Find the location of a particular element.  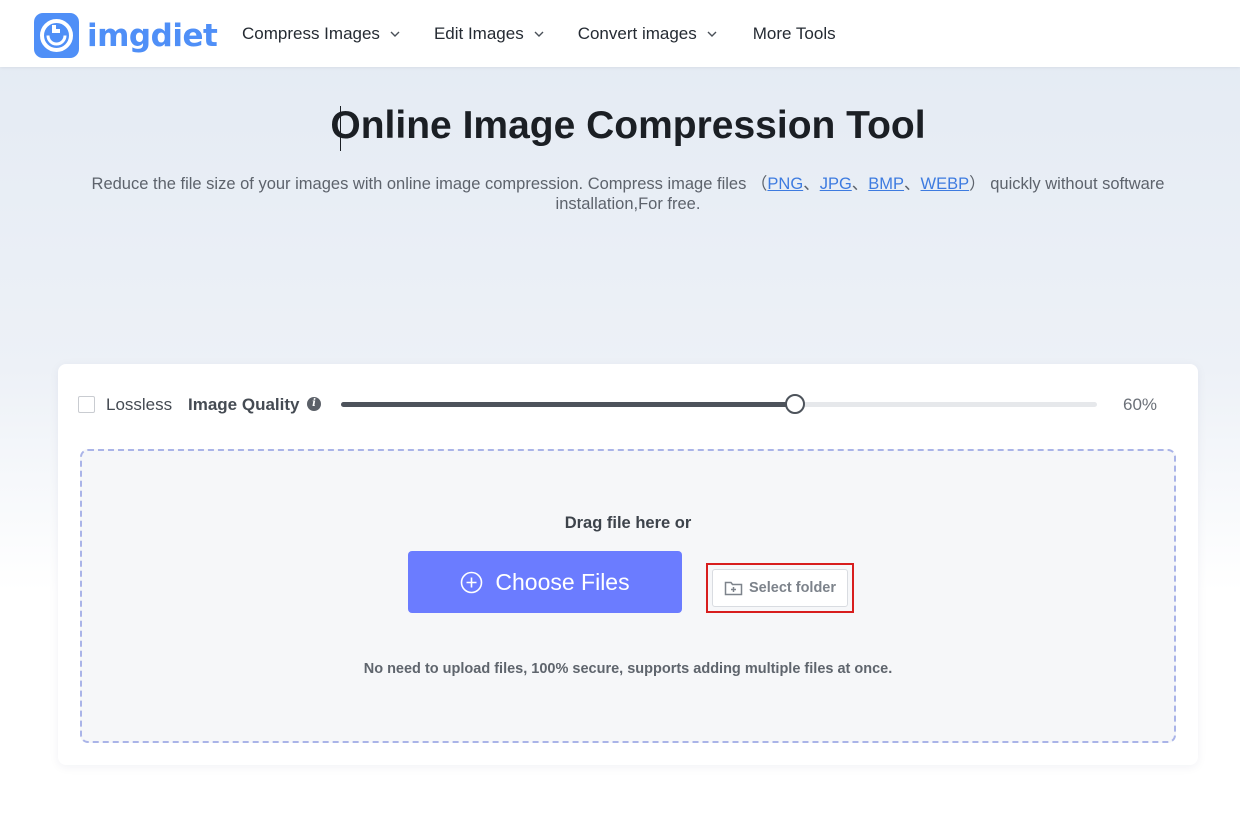

plus-circle-icon is located at coordinates (472, 582).